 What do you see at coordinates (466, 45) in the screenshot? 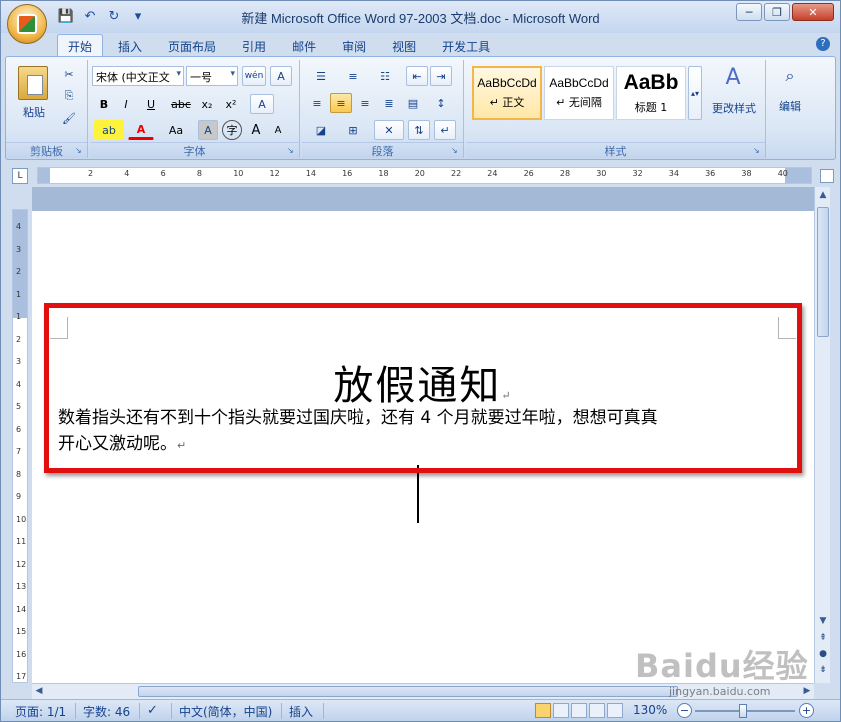
I see `tab-developer: 开发工具` at bounding box center [466, 45].